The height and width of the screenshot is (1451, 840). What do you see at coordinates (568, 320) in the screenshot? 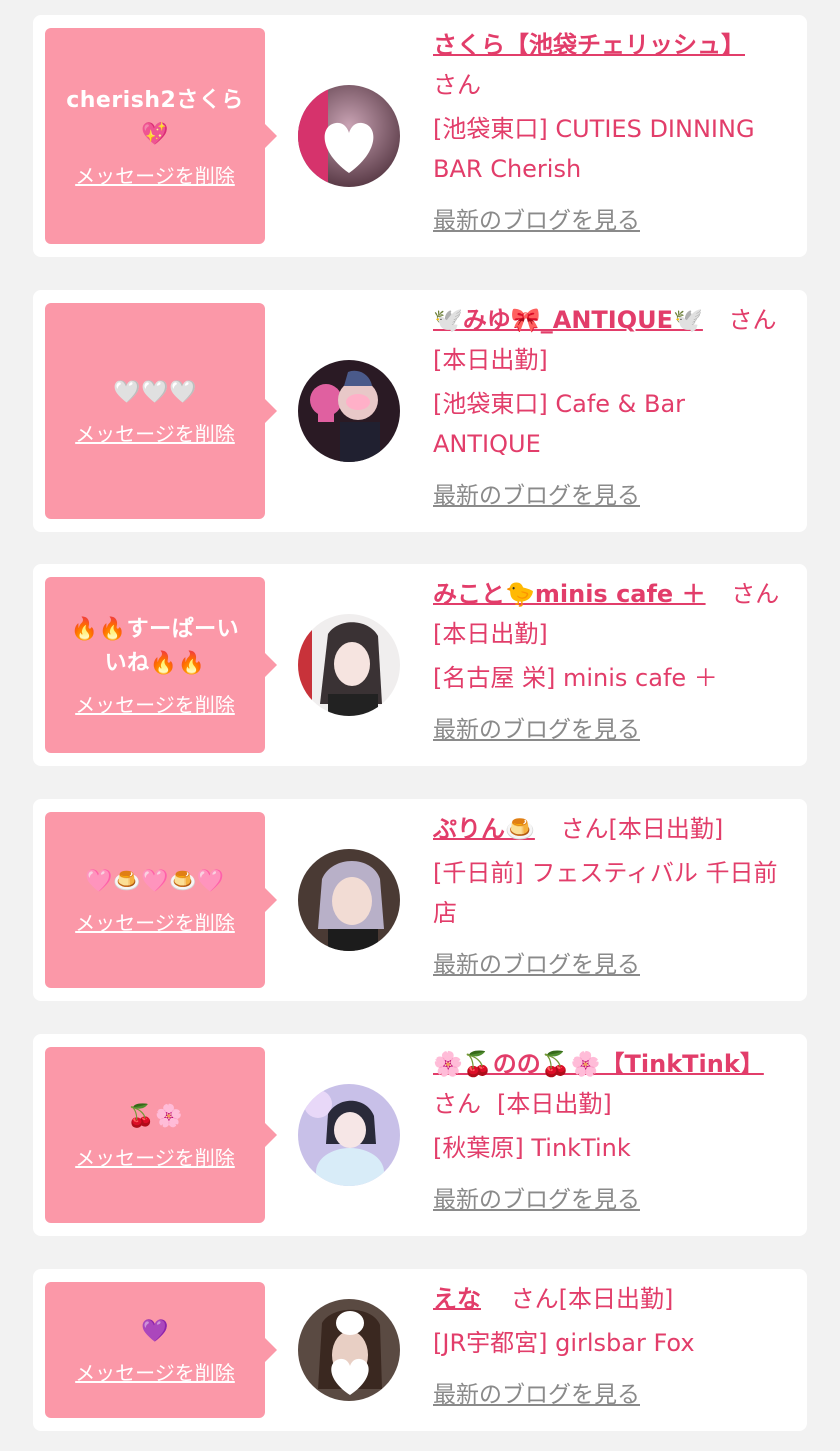
I see `cast-name-link: 🕊️みゆ🎀_ANTIQUE🕊️` at bounding box center [568, 320].